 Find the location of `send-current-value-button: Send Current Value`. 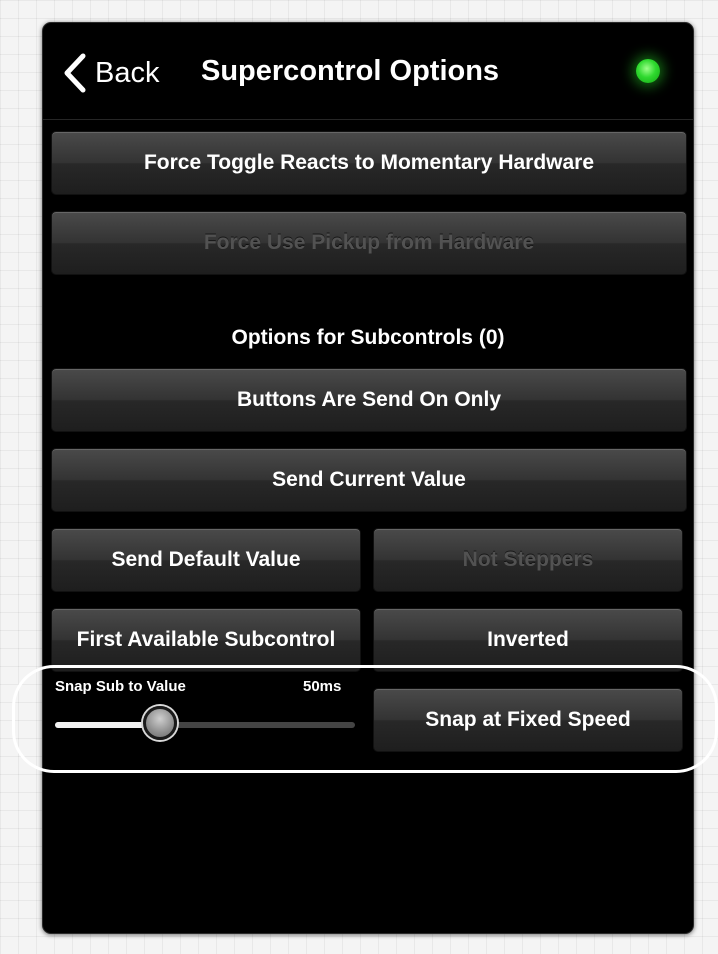

send-current-value-button: Send Current Value is located at coordinates (369, 480).